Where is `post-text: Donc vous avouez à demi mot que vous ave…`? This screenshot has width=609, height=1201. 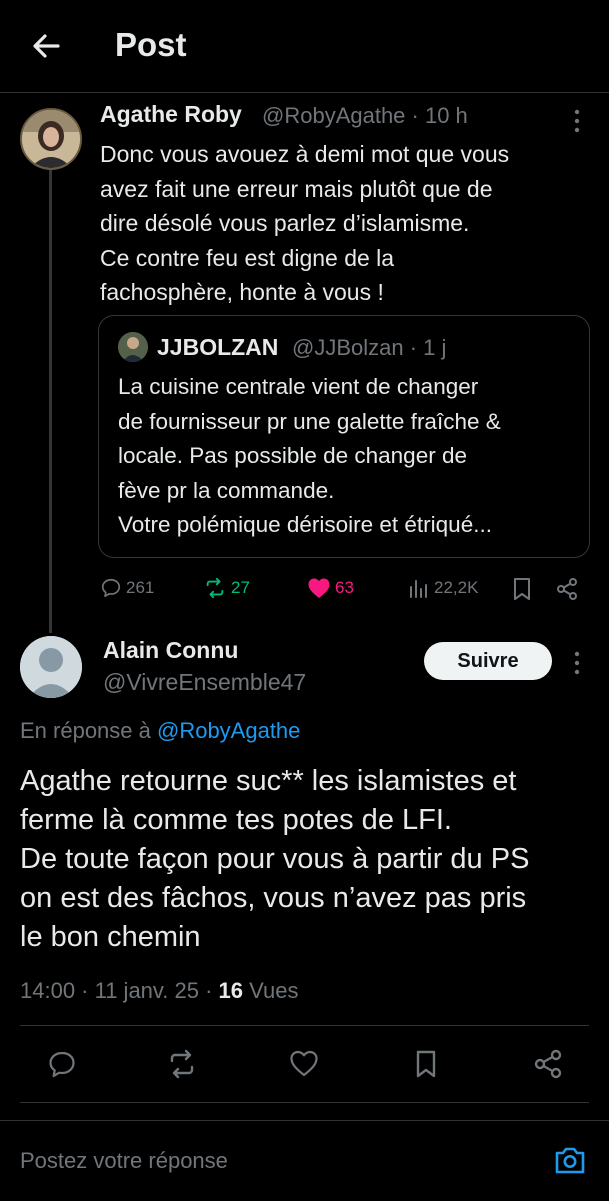 post-text: Donc vous avouez à demi mot que vous ave… is located at coordinates (305, 223).